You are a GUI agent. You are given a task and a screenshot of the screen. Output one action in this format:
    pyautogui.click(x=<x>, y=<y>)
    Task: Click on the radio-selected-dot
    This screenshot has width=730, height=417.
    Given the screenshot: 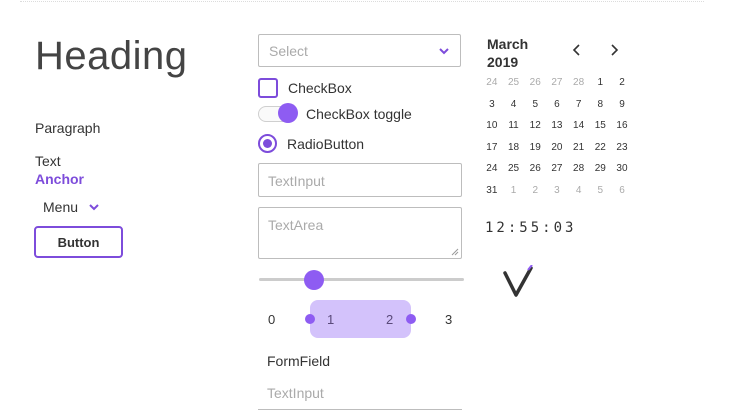 What is the action you would take?
    pyautogui.click(x=267, y=143)
    